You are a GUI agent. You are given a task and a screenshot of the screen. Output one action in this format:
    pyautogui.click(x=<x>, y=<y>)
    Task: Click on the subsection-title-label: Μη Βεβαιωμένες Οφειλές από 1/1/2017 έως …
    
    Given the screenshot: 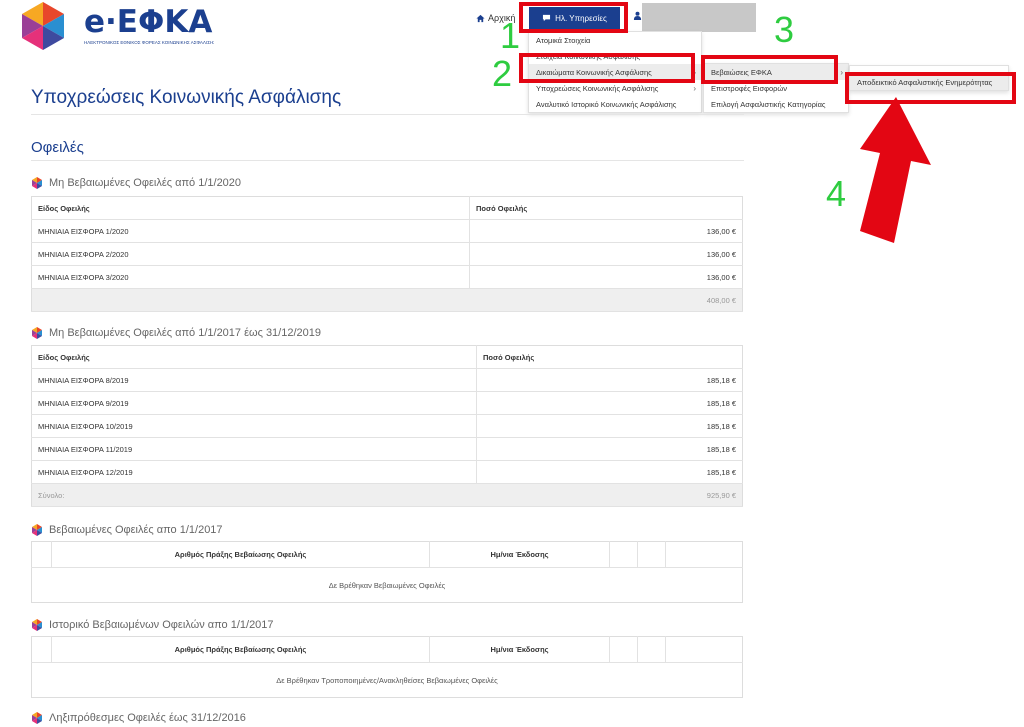 What is the action you would take?
    pyautogui.click(x=185, y=333)
    